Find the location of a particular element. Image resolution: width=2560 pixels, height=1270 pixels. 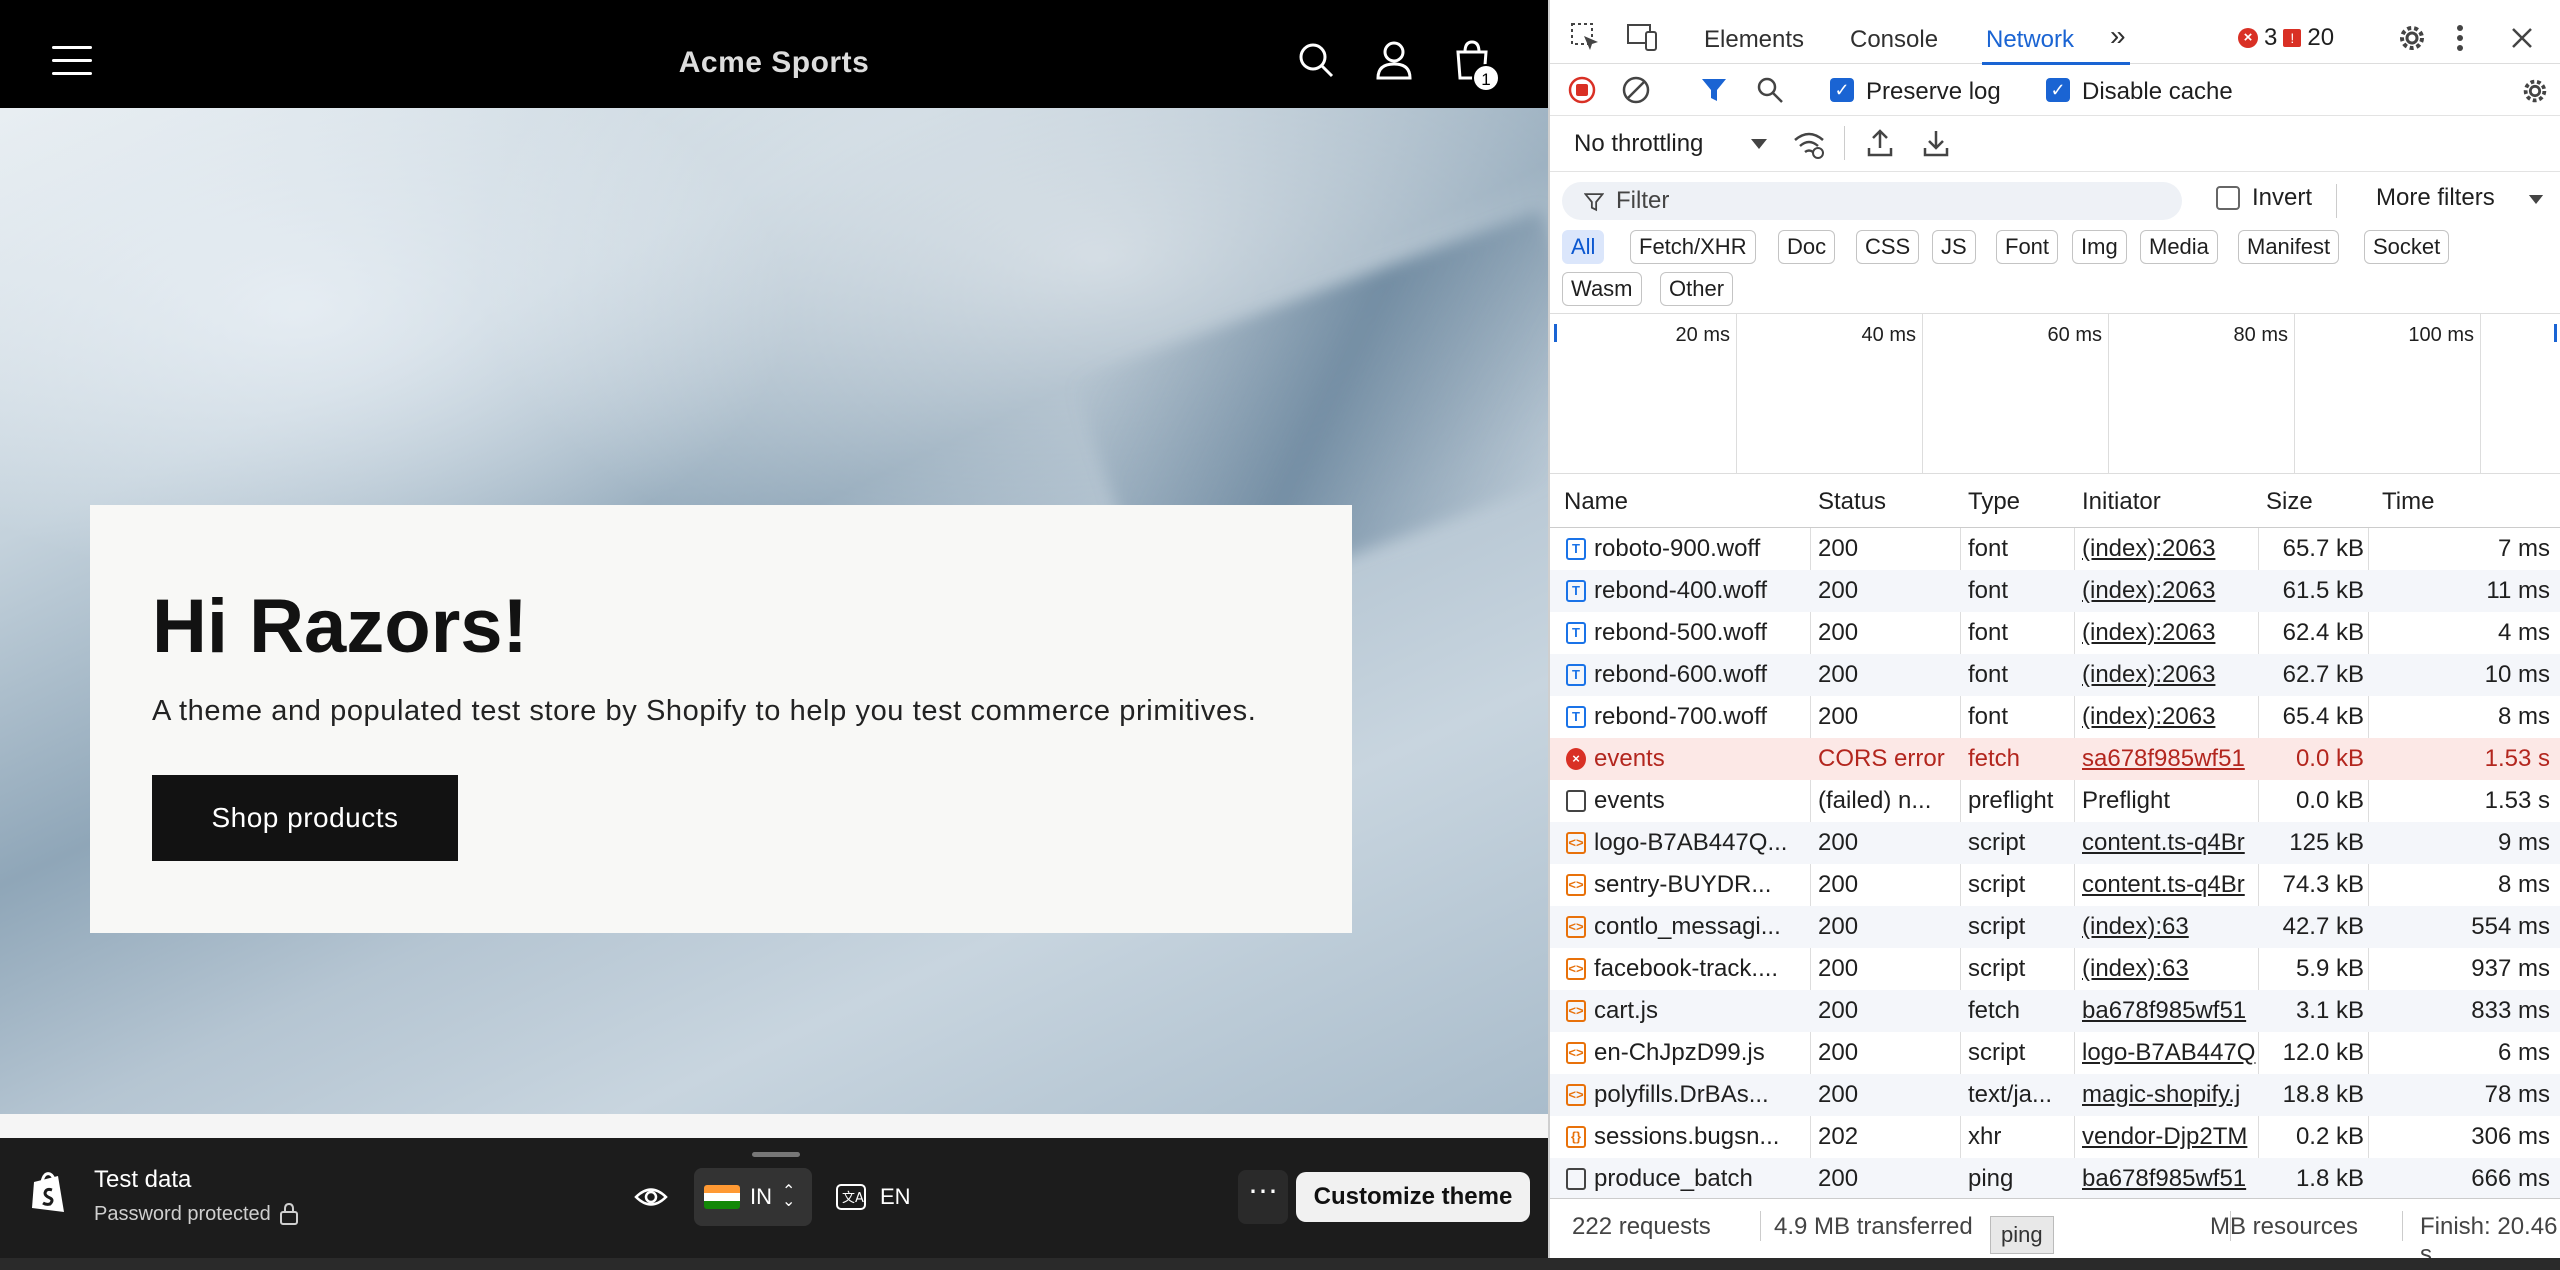

cell-name: rebond-500.woff is located at coordinates (1681, 632).